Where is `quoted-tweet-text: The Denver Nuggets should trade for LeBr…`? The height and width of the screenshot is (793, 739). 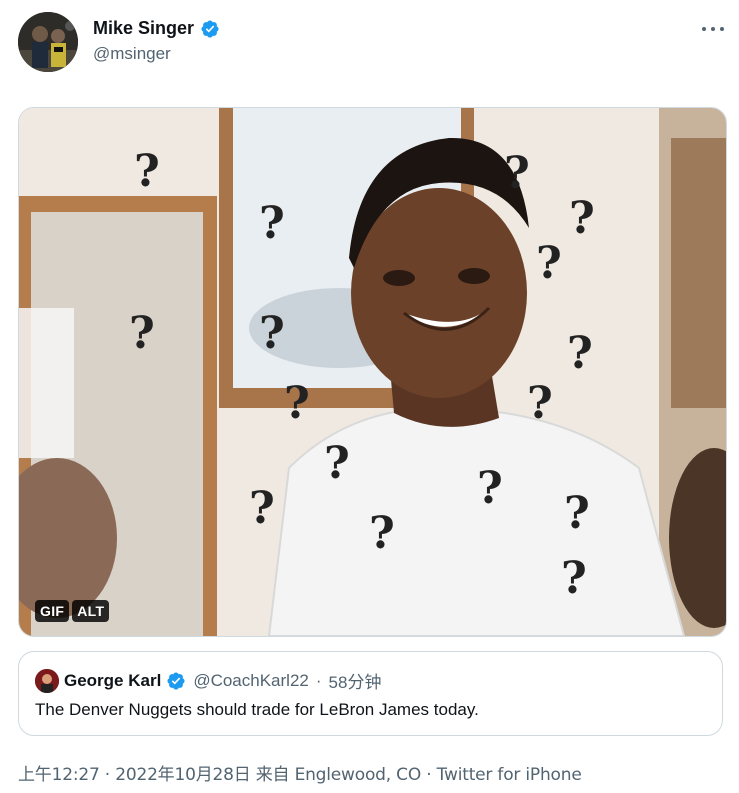 quoted-tweet-text: The Denver Nuggets should trade for LeBr… is located at coordinates (257, 709).